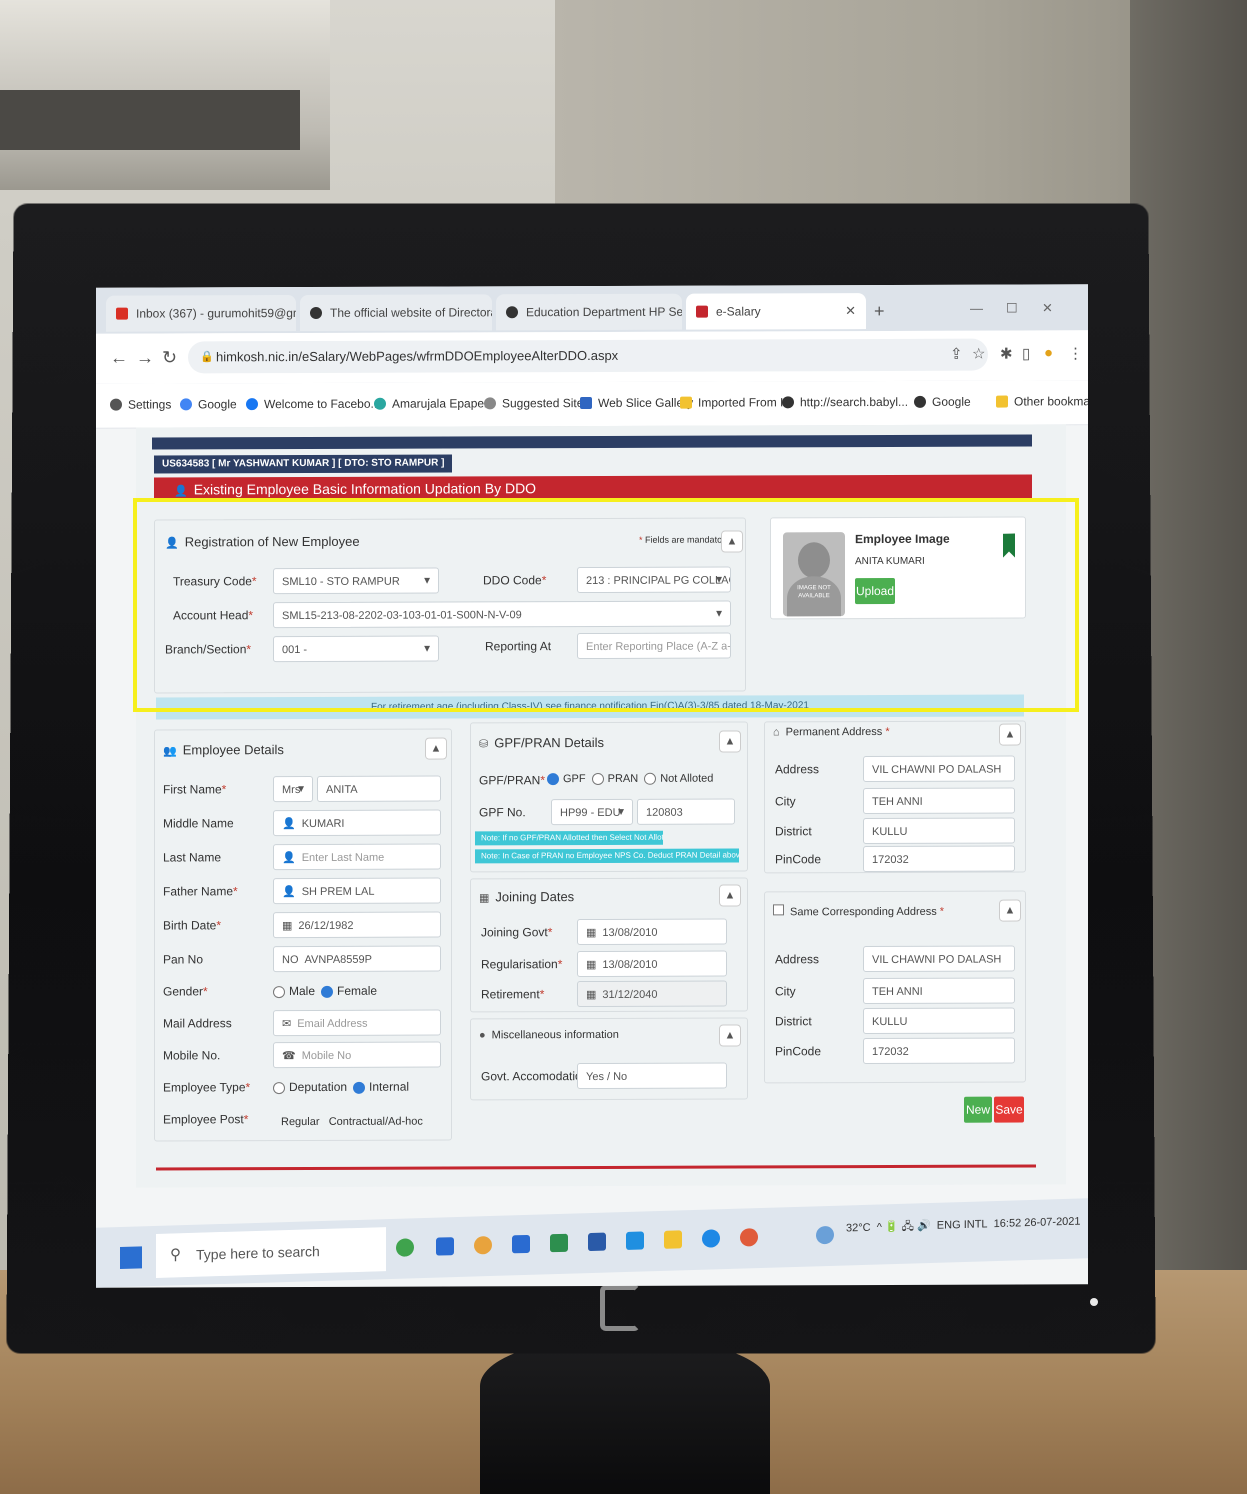 This screenshot has width=1247, height=1494. I want to click on birth-date-input: ▦ 26/12/1982, so click(357, 925).